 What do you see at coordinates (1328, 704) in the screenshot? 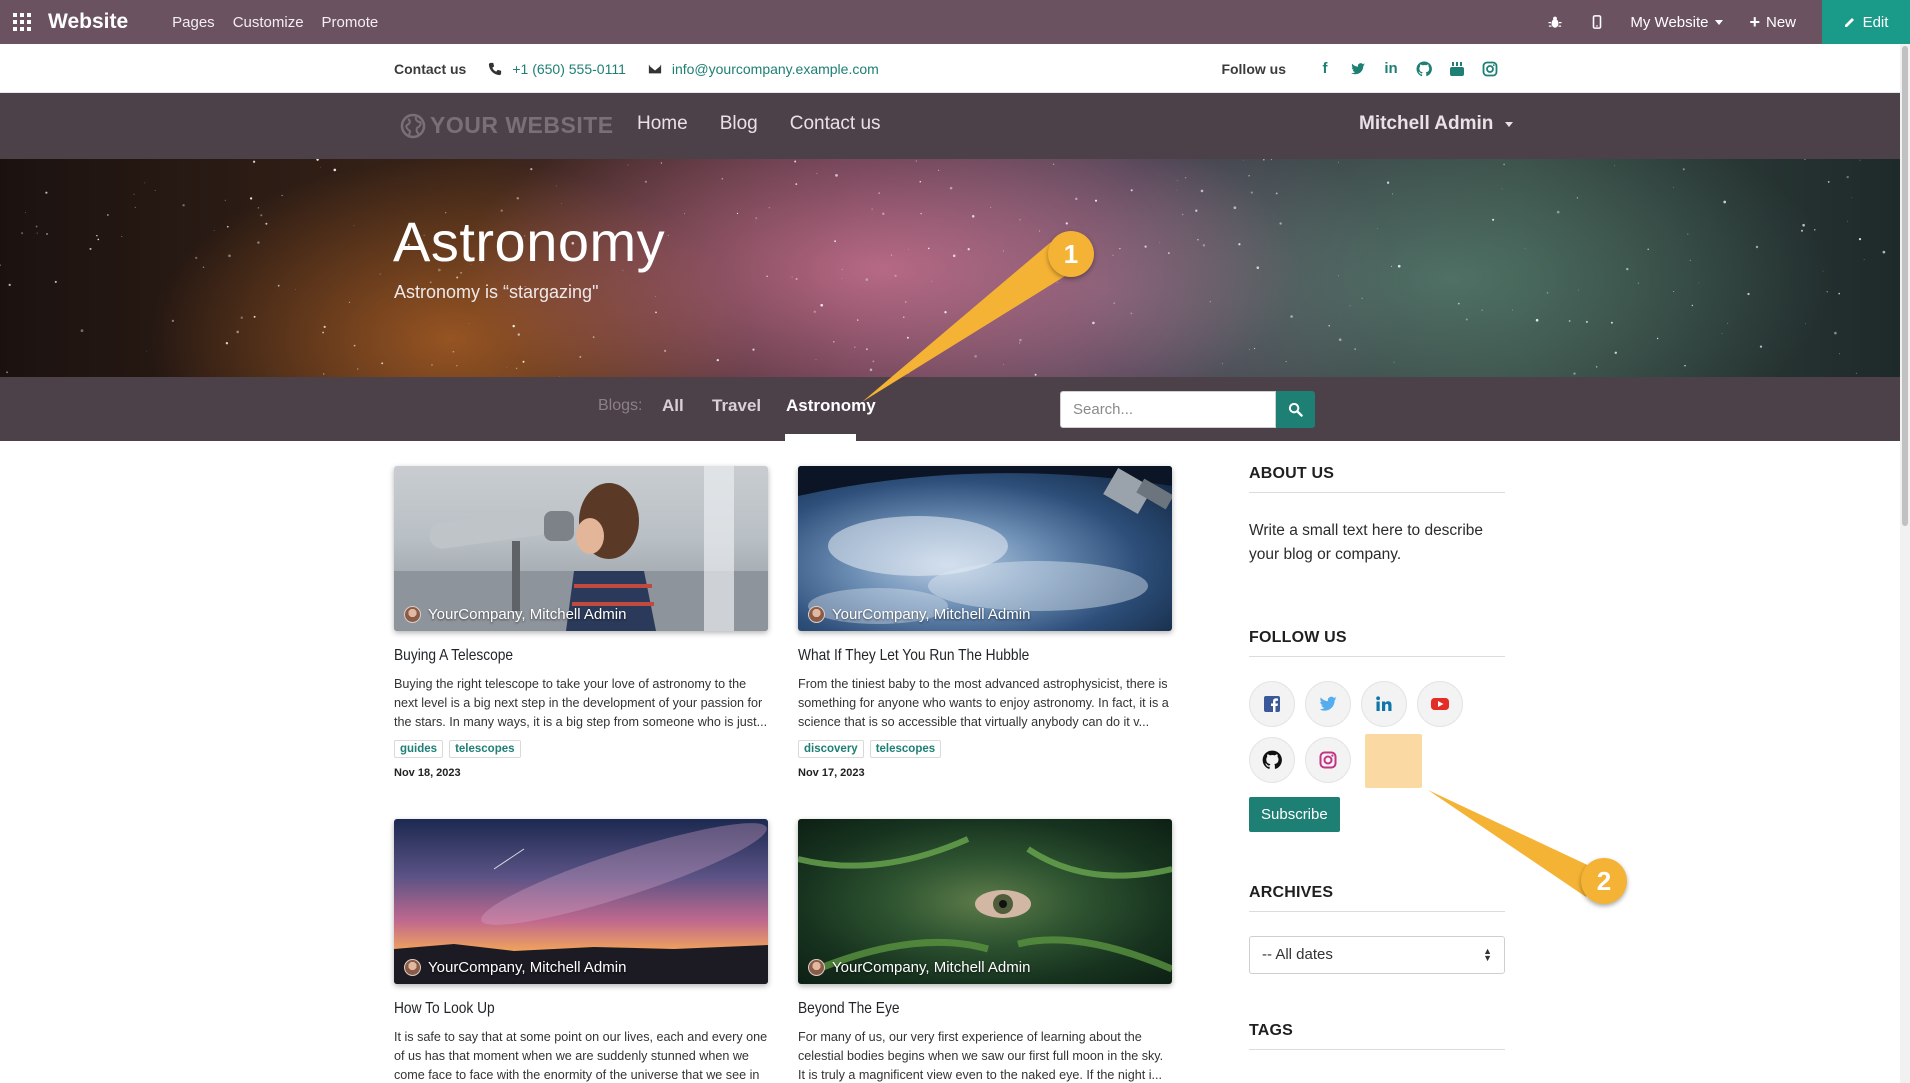
I see `twitter-button` at bounding box center [1328, 704].